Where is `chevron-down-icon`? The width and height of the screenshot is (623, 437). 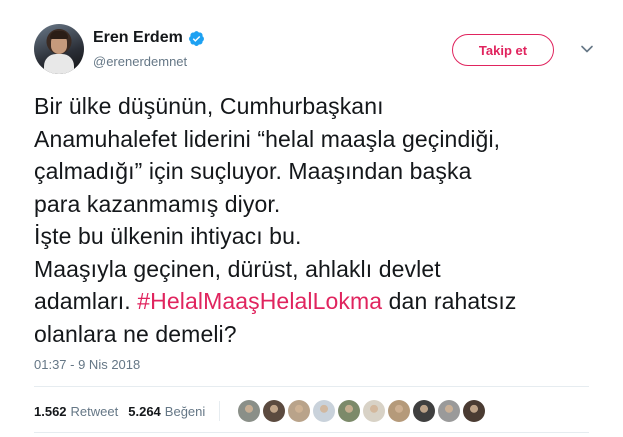 chevron-down-icon is located at coordinates (587, 49).